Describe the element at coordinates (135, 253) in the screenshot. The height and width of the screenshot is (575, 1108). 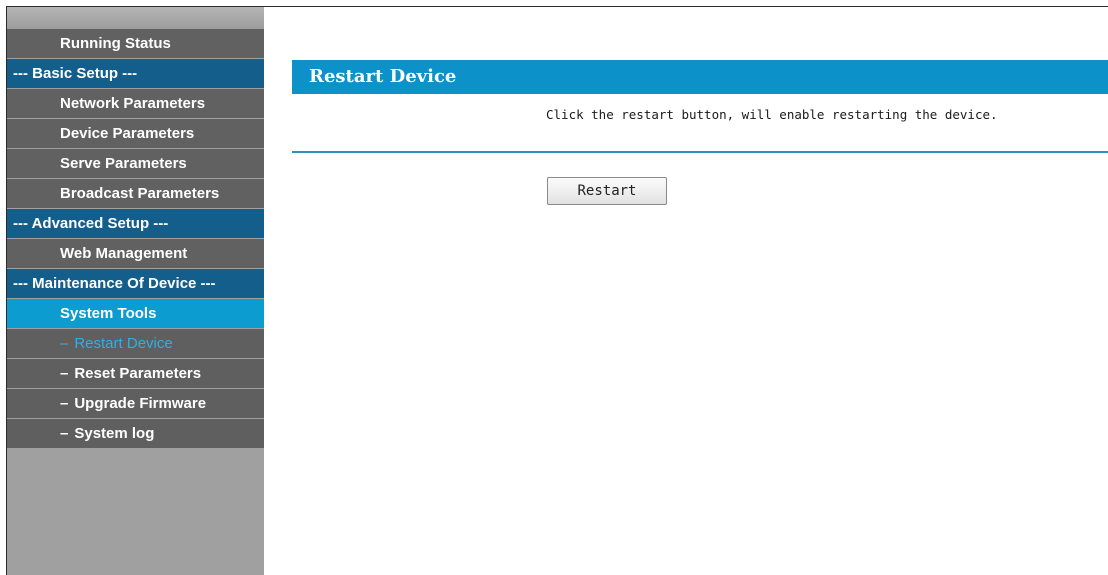
I see `sidebar-item-web-management: Web Management` at that location.